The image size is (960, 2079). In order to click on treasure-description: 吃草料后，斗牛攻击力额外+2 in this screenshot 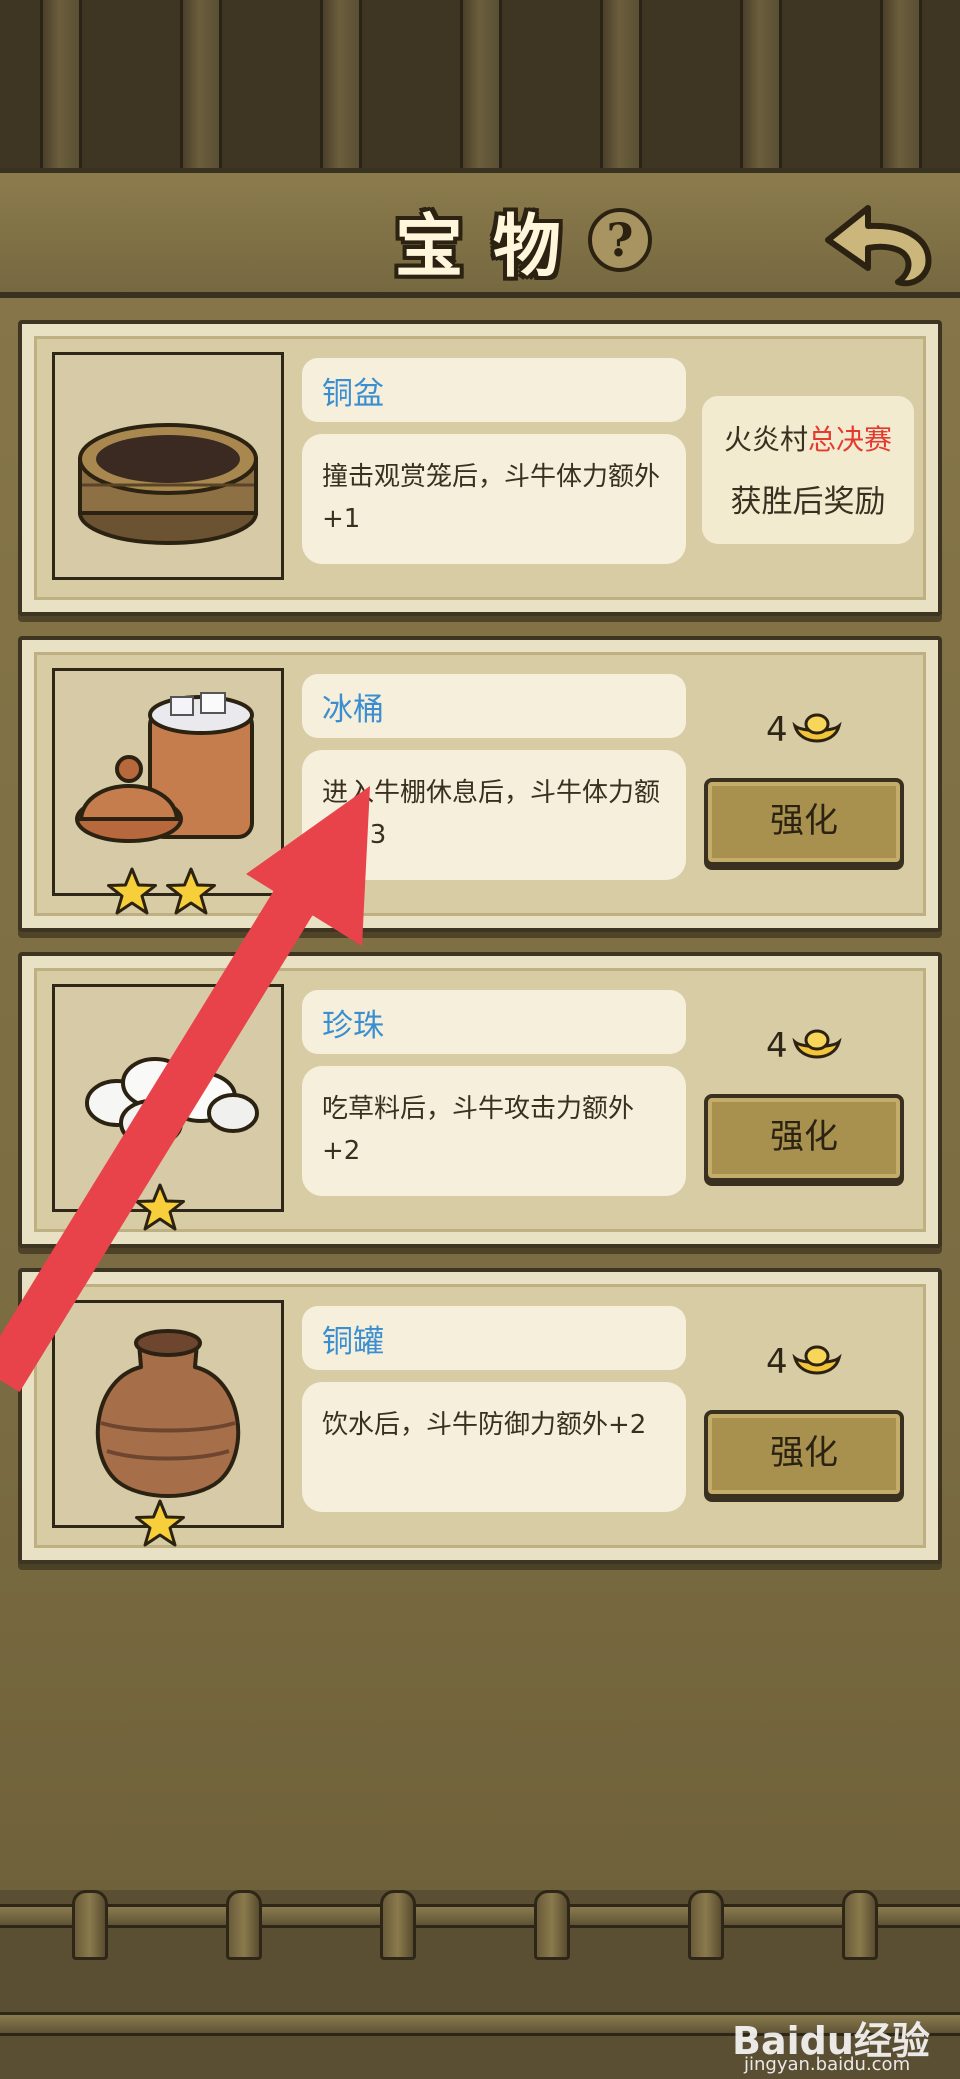, I will do `click(478, 1130)`.